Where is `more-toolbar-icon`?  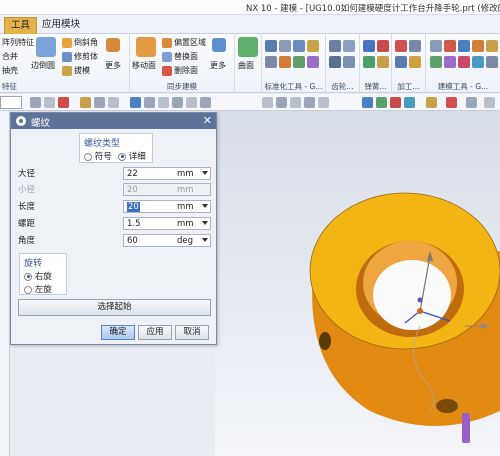 more-toolbar-icon is located at coordinates (489, 102).